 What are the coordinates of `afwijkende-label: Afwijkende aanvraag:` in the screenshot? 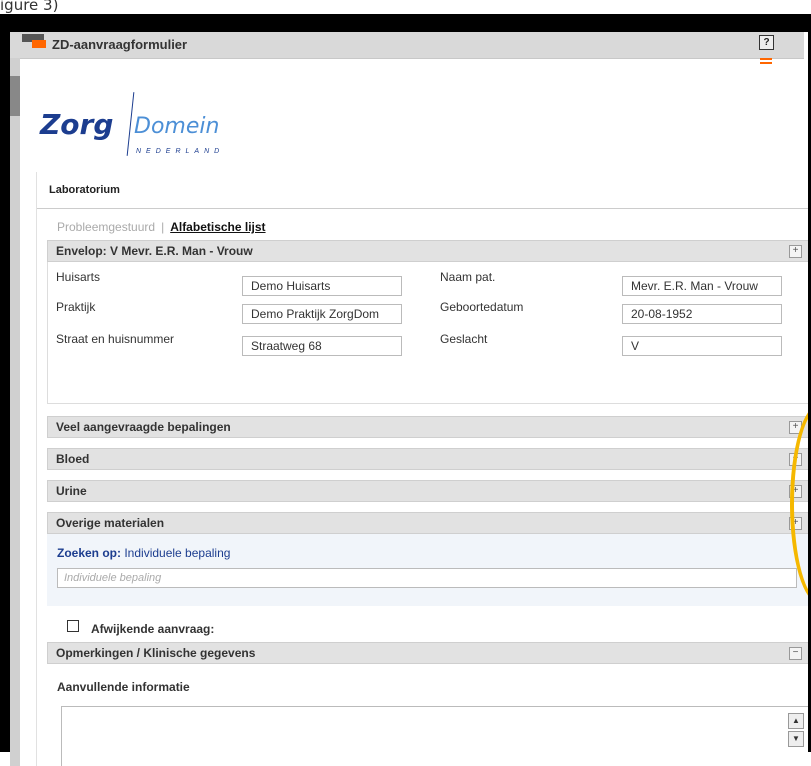 It's located at (153, 629).